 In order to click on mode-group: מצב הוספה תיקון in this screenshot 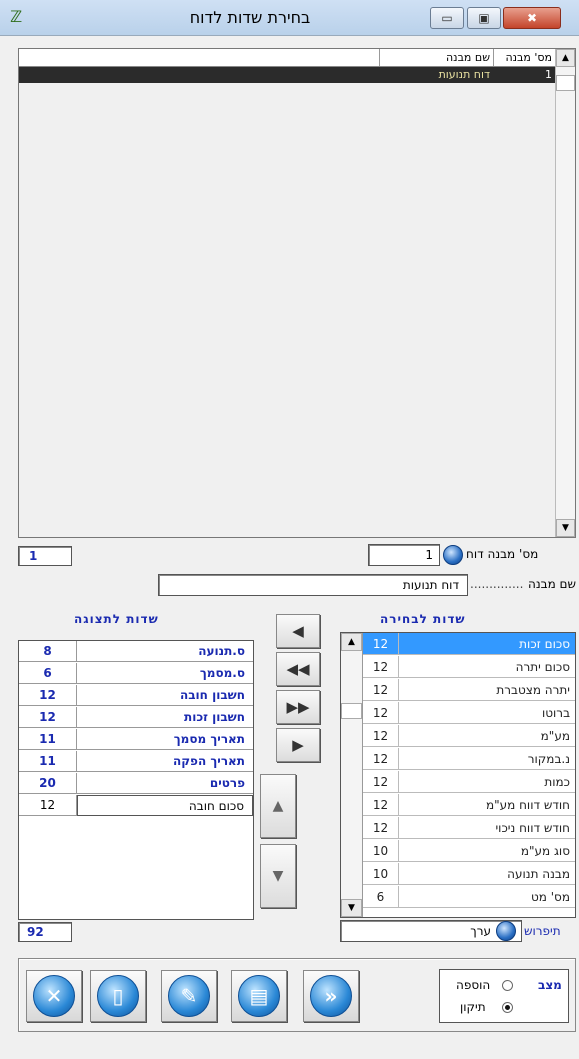, I will do `click(504, 996)`.